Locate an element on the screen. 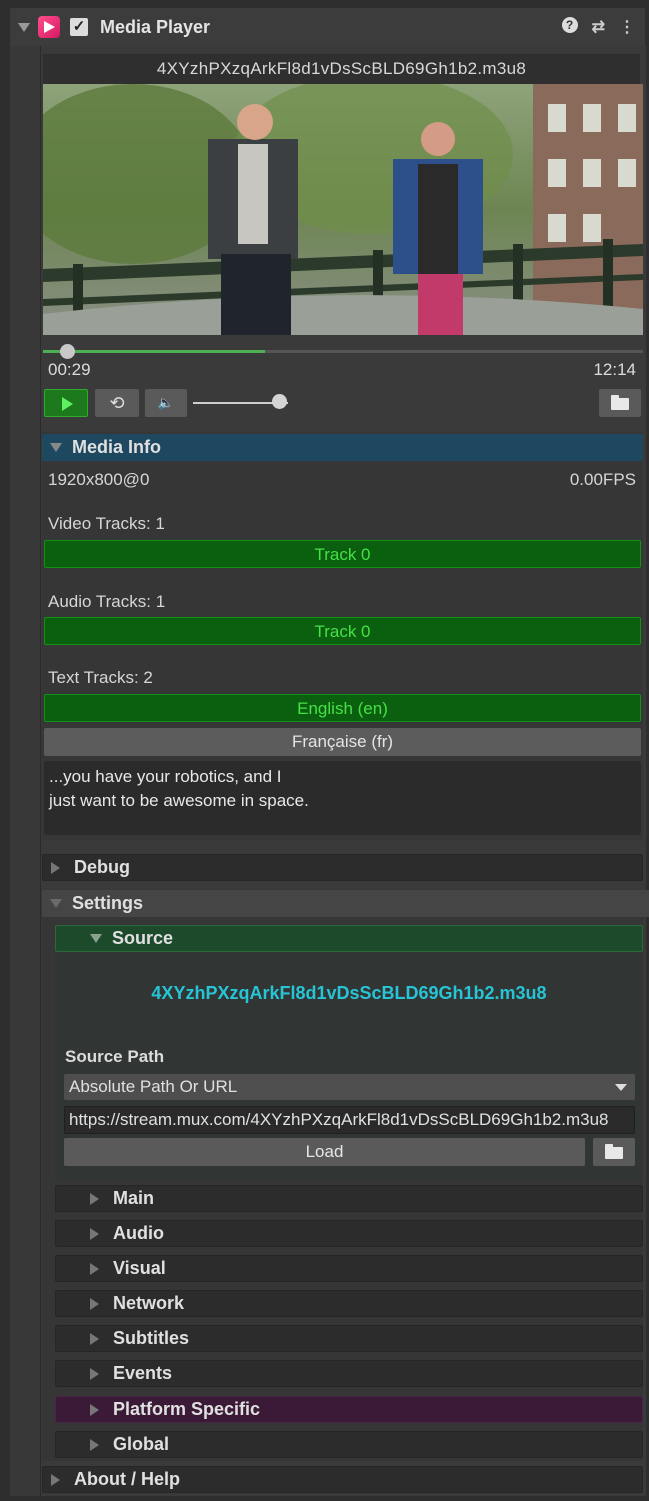  mute-button: 🔈 is located at coordinates (166, 403).